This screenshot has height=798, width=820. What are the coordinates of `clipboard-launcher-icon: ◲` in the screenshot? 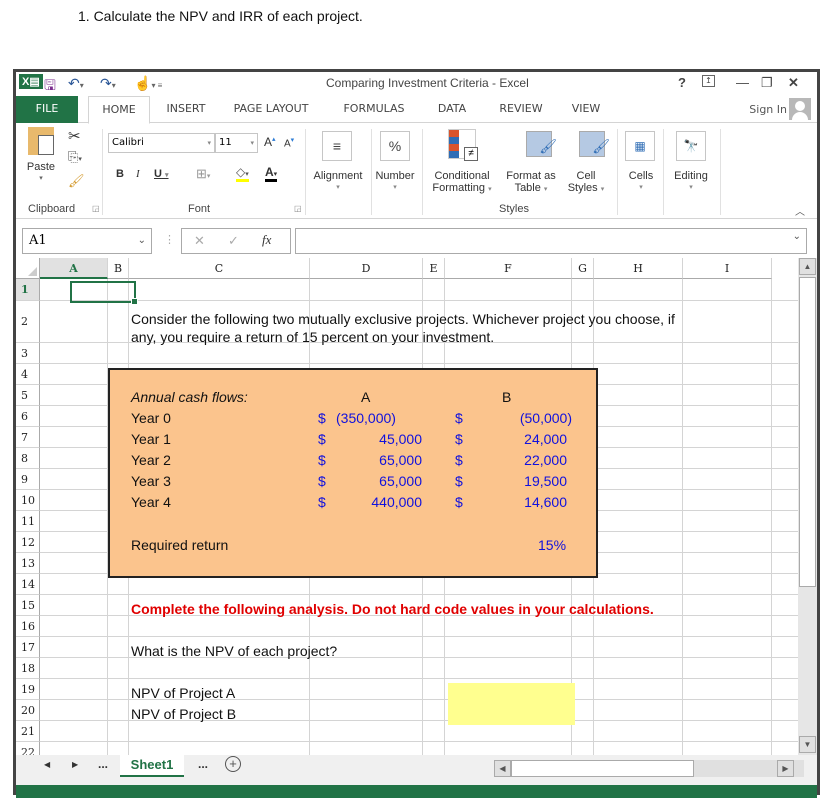 It's located at (96, 208).